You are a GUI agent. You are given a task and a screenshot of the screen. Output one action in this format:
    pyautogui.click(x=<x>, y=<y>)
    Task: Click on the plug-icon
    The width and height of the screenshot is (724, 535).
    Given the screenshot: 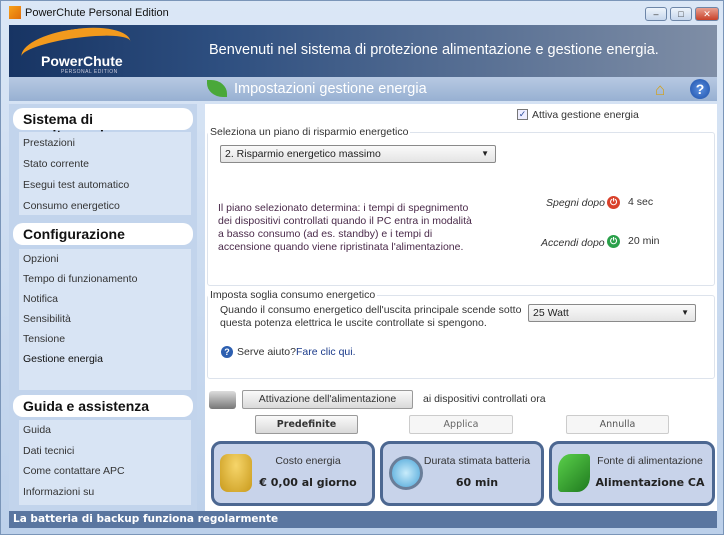 What is the action you would take?
    pyautogui.click(x=574, y=473)
    